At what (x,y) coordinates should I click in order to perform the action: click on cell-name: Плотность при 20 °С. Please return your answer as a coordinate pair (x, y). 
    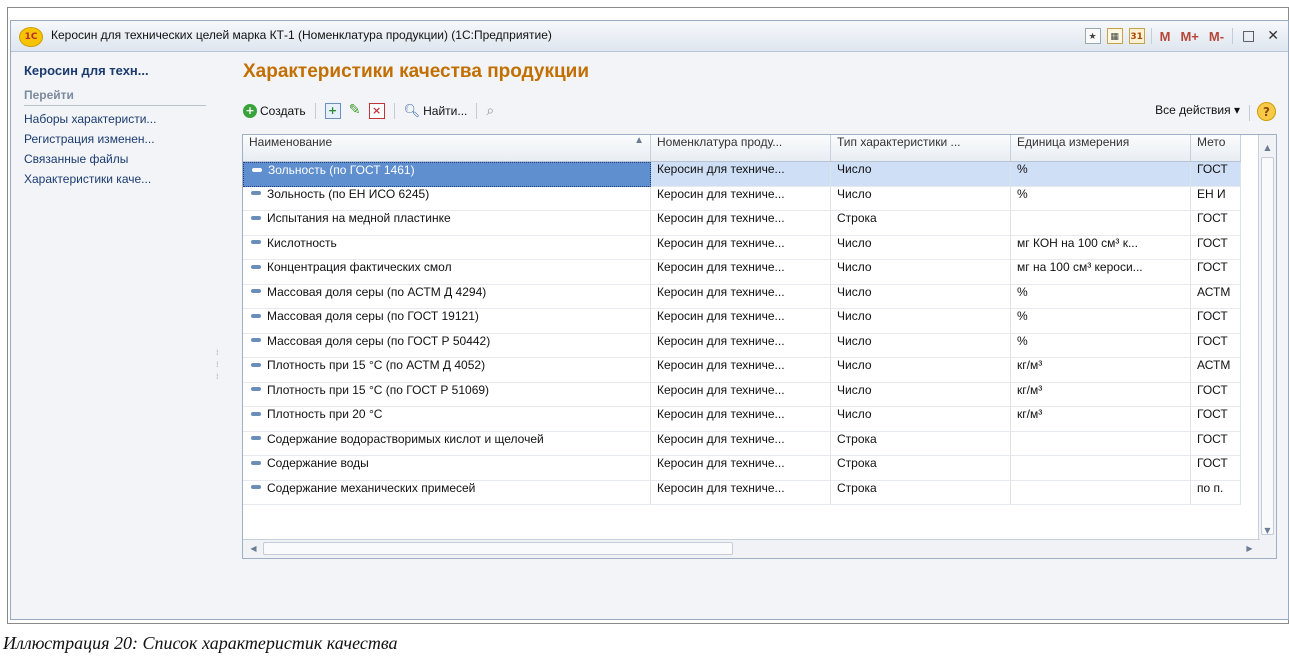
    Looking at the image, I should click on (447, 419).